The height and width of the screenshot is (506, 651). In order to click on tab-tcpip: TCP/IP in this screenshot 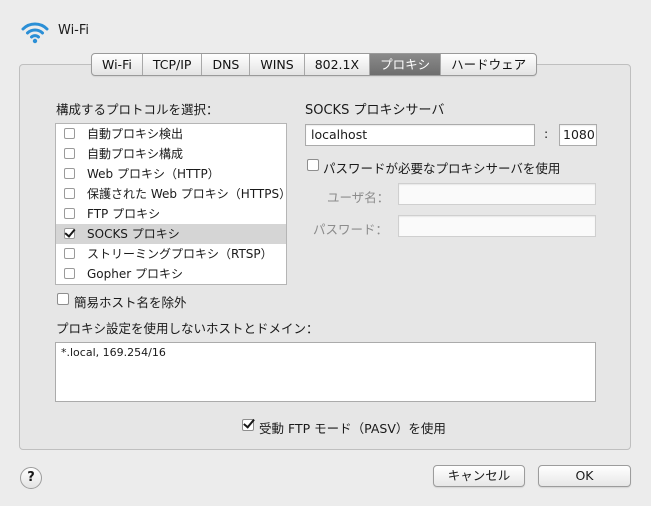, I will do `click(173, 64)`.